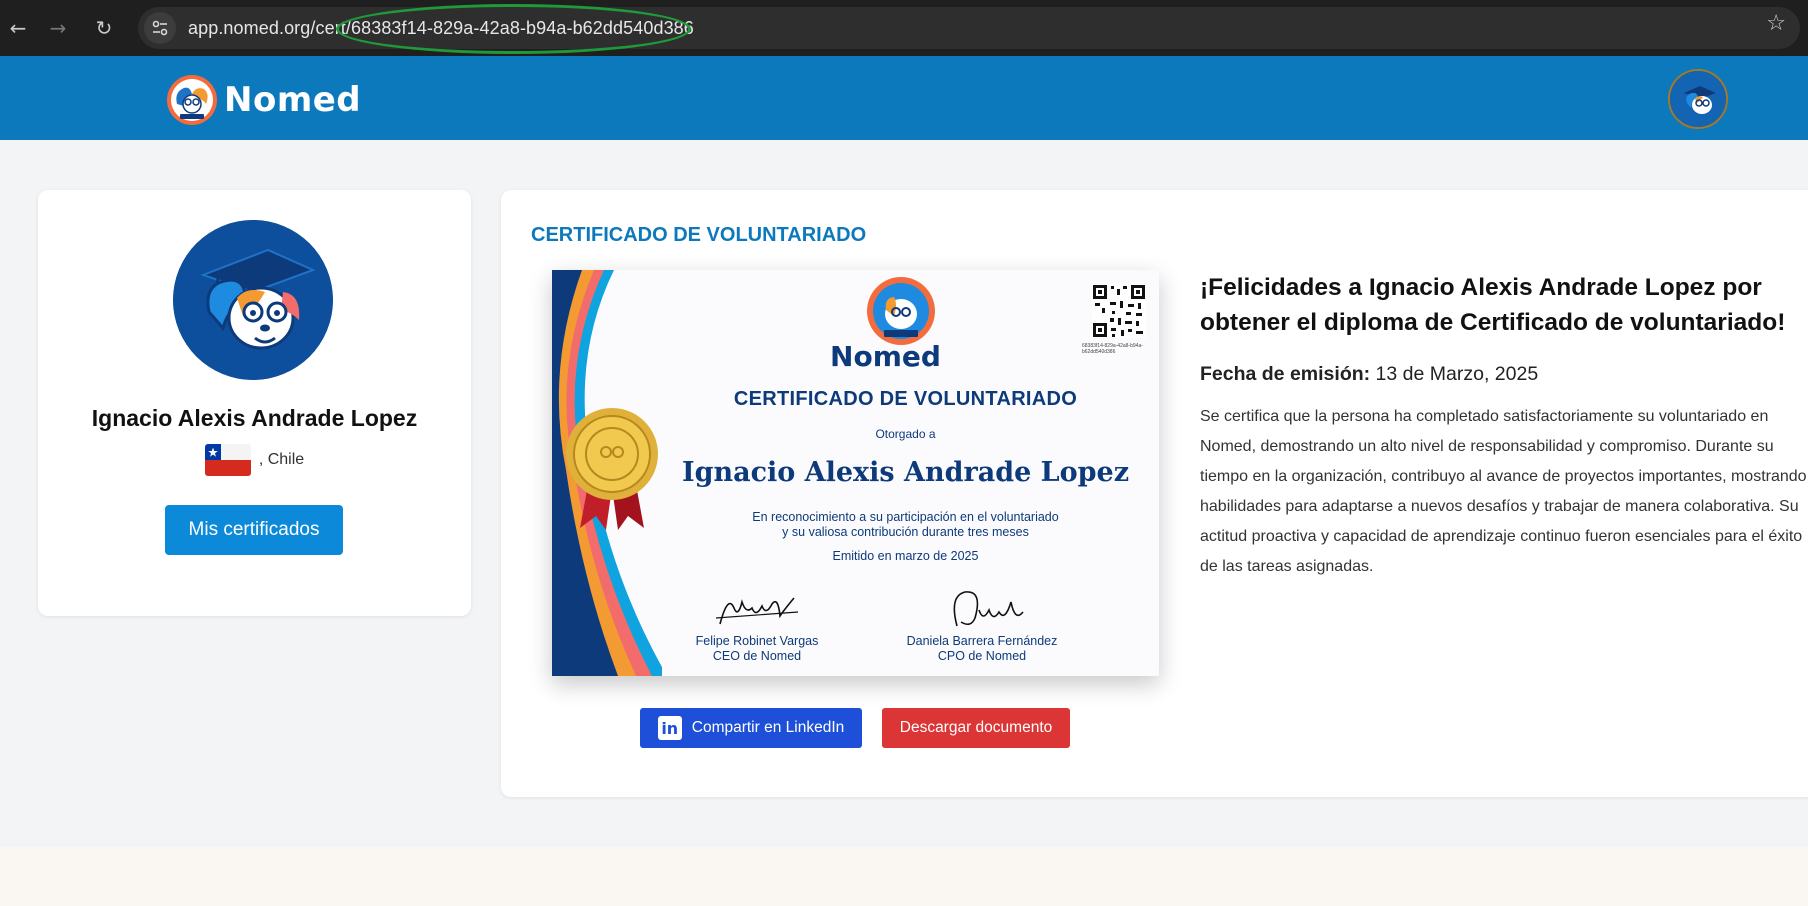 The image size is (1808, 906). I want to click on star-icon: ☆, so click(1776, 23).